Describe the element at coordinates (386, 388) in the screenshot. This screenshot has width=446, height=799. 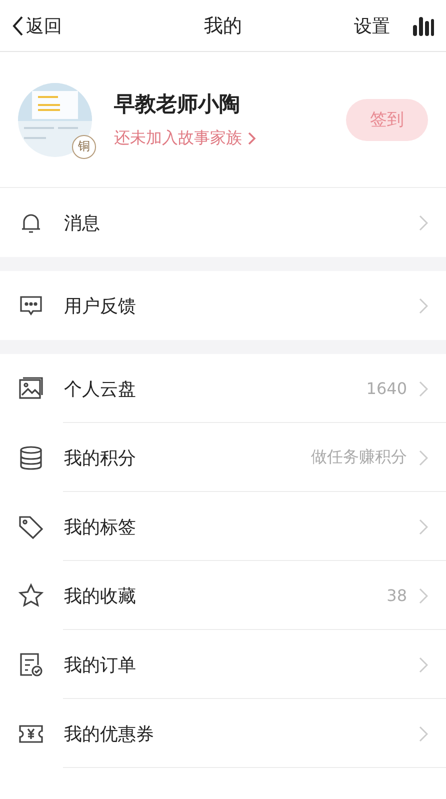
I see `menu-item-value: 1640` at that location.